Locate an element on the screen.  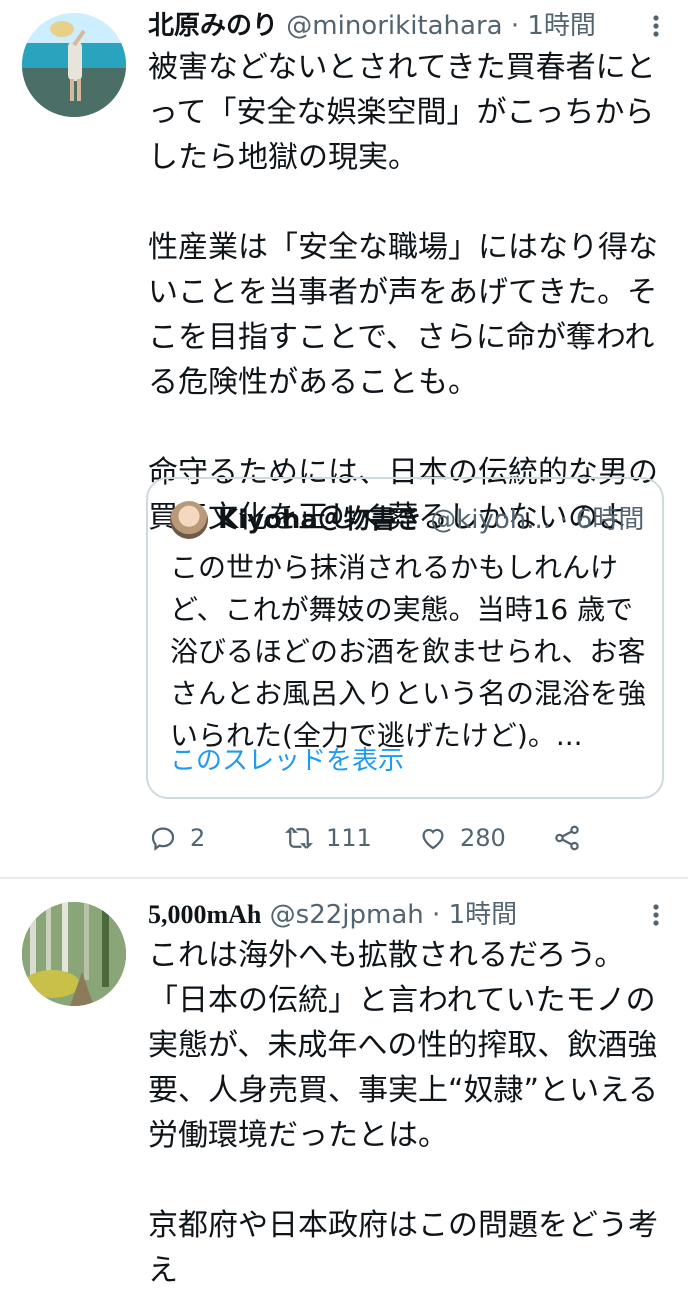
tweet-header: 北原みのり @minorikitahara · 1時間 is located at coordinates (418, 26).